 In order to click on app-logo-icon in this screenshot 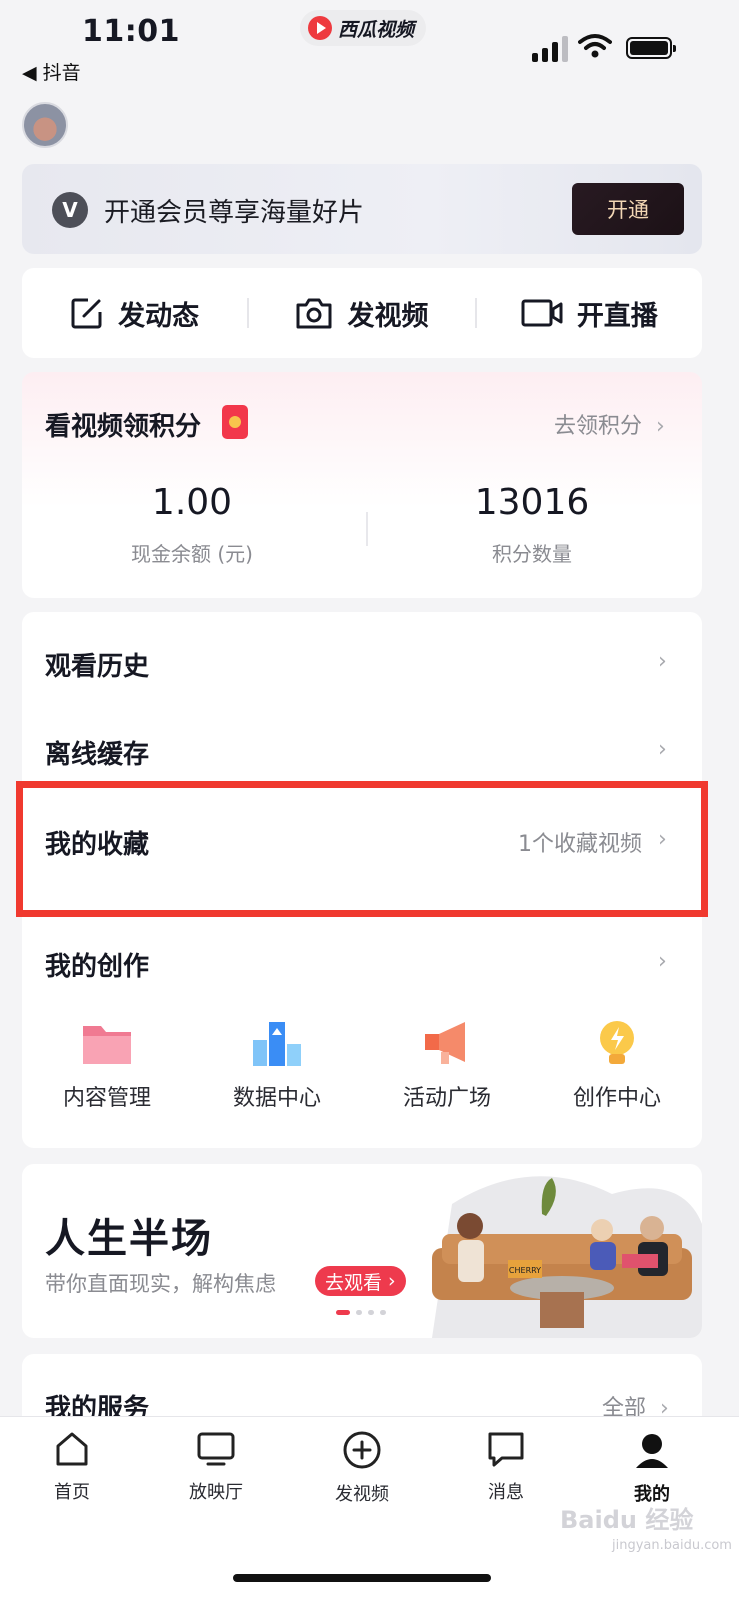, I will do `click(320, 28)`.